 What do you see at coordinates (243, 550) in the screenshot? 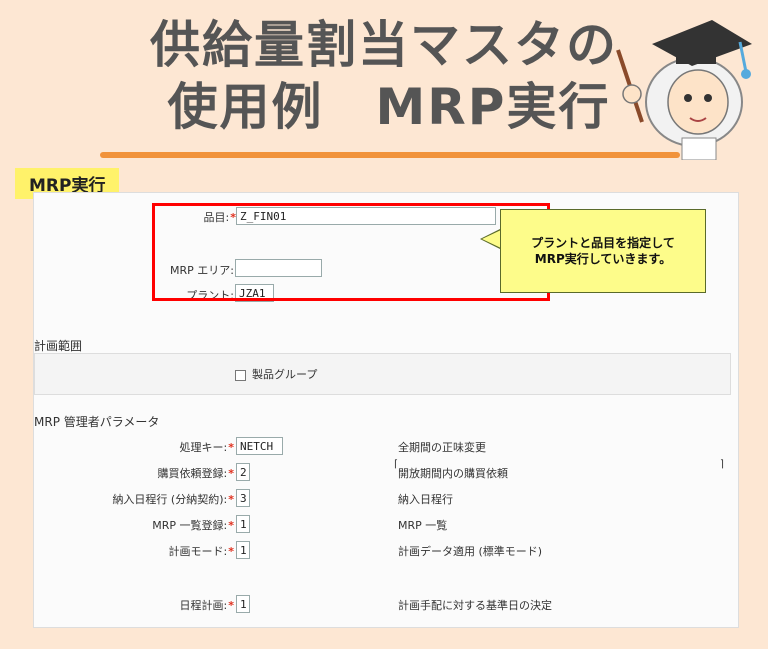
I see `planning-mode-input: 1` at bounding box center [243, 550].